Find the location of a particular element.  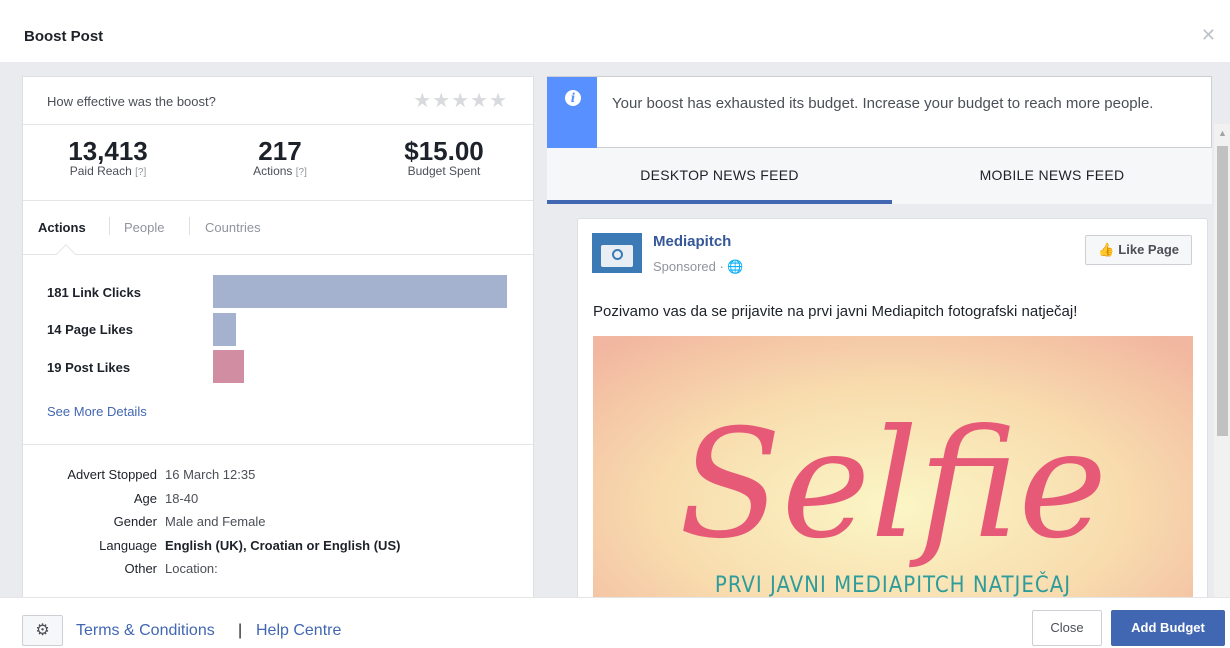

dialog-header: Boost Post ✕ is located at coordinates (615, 31).